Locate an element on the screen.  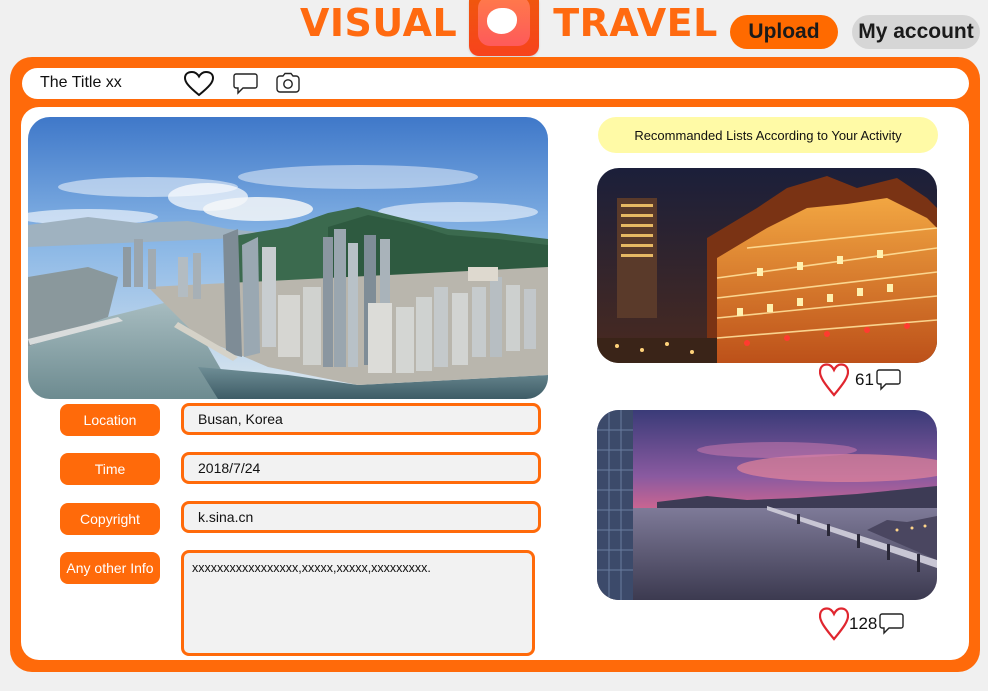
like-count: 61 is located at coordinates (864, 379).